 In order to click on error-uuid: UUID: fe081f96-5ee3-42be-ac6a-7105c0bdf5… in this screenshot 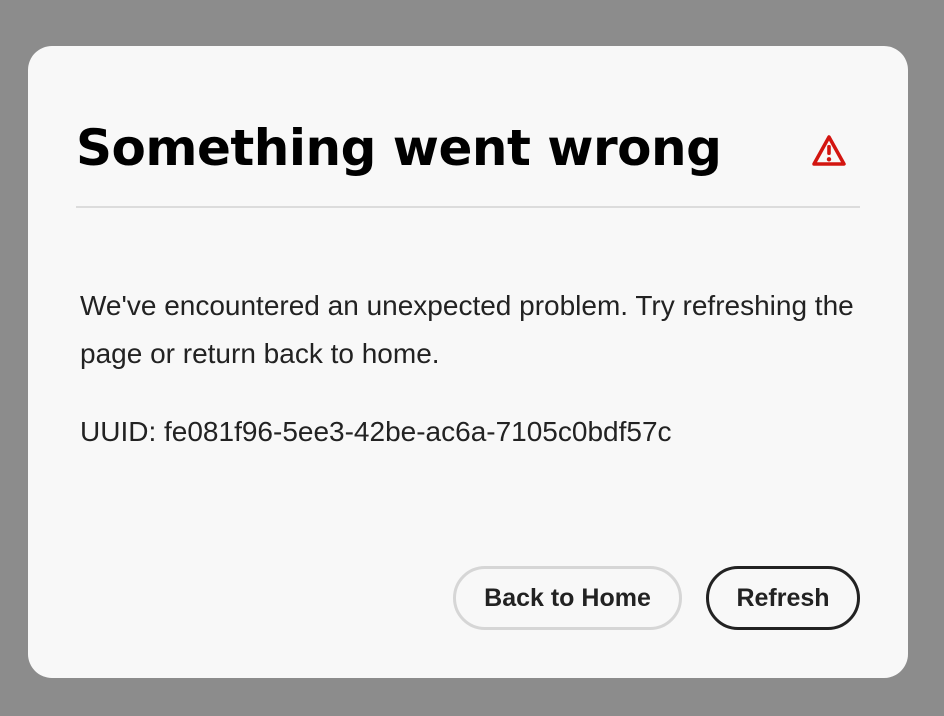, I will do `click(376, 431)`.